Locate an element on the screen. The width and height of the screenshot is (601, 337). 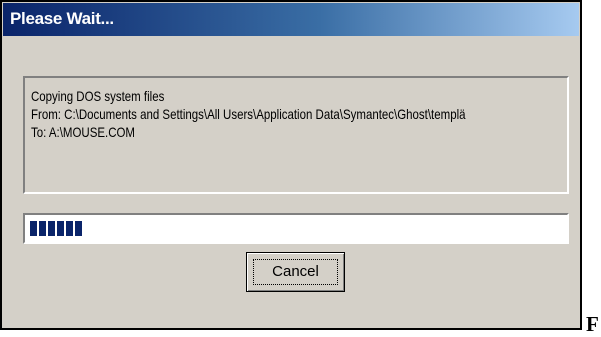
status-line-destination: To: A:\MOUSE.COM is located at coordinates (83, 132).